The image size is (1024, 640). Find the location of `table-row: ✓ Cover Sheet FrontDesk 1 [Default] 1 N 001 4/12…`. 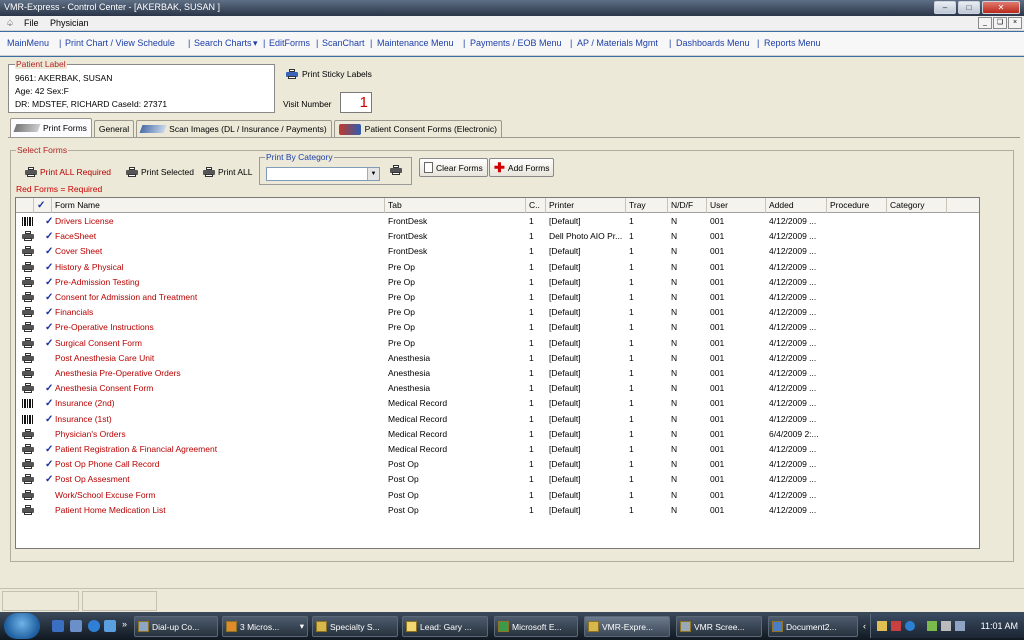

table-row: ✓ Cover Sheet FrontDesk 1 [Default] 1 N 001 4/12… is located at coordinates (497, 251).